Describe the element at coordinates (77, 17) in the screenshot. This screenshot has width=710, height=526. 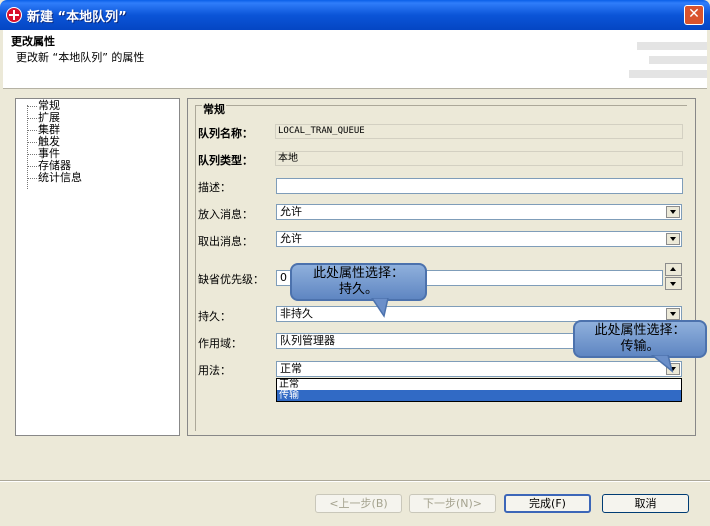
I see `window-title: 新建 “本地队列”` at that location.